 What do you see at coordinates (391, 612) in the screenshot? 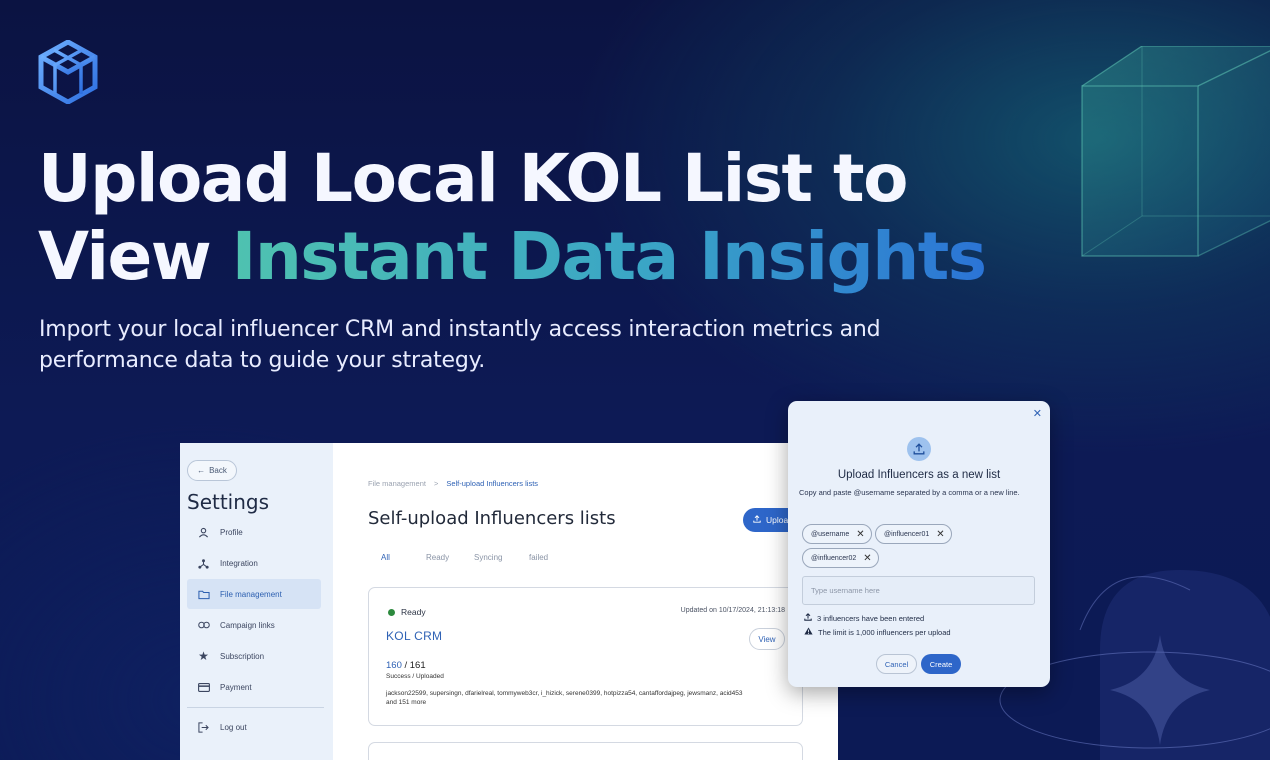
I see `status-dot` at bounding box center [391, 612].